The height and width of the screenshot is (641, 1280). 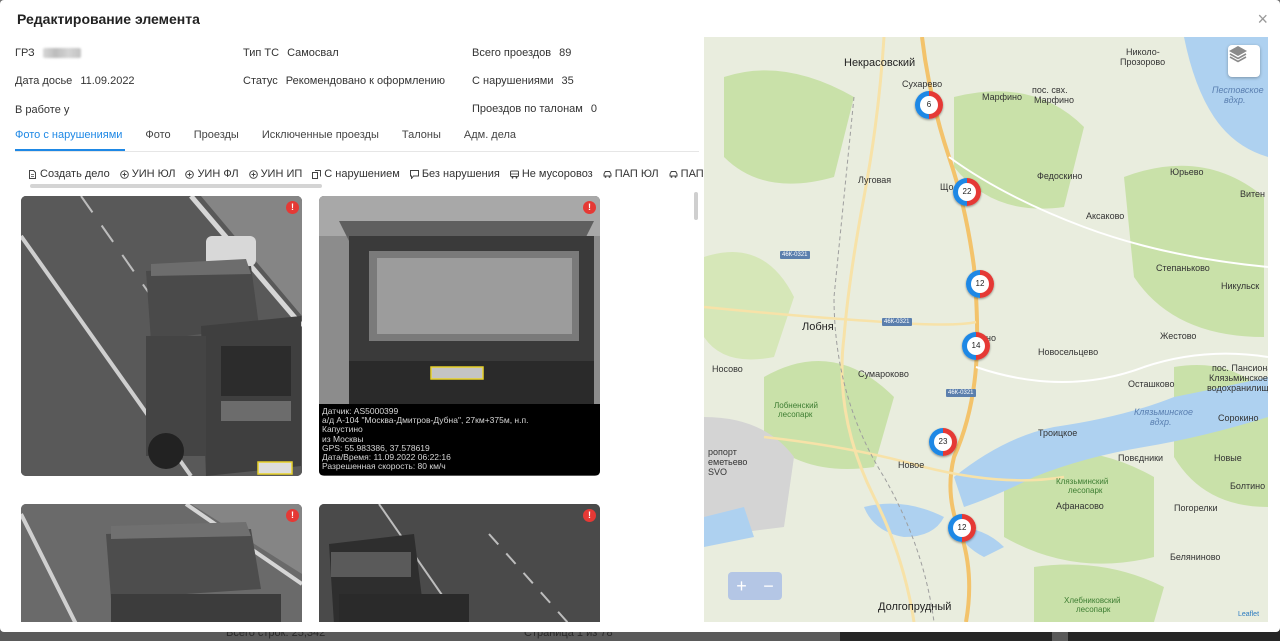 What do you see at coordinates (25, 53) in the screenshot?
I see `grz-label: ГРЗ` at bounding box center [25, 53].